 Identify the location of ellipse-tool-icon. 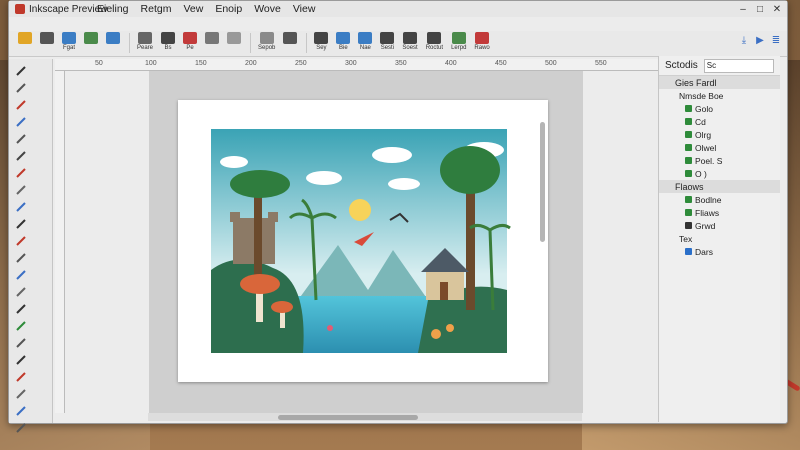
(21, 224).